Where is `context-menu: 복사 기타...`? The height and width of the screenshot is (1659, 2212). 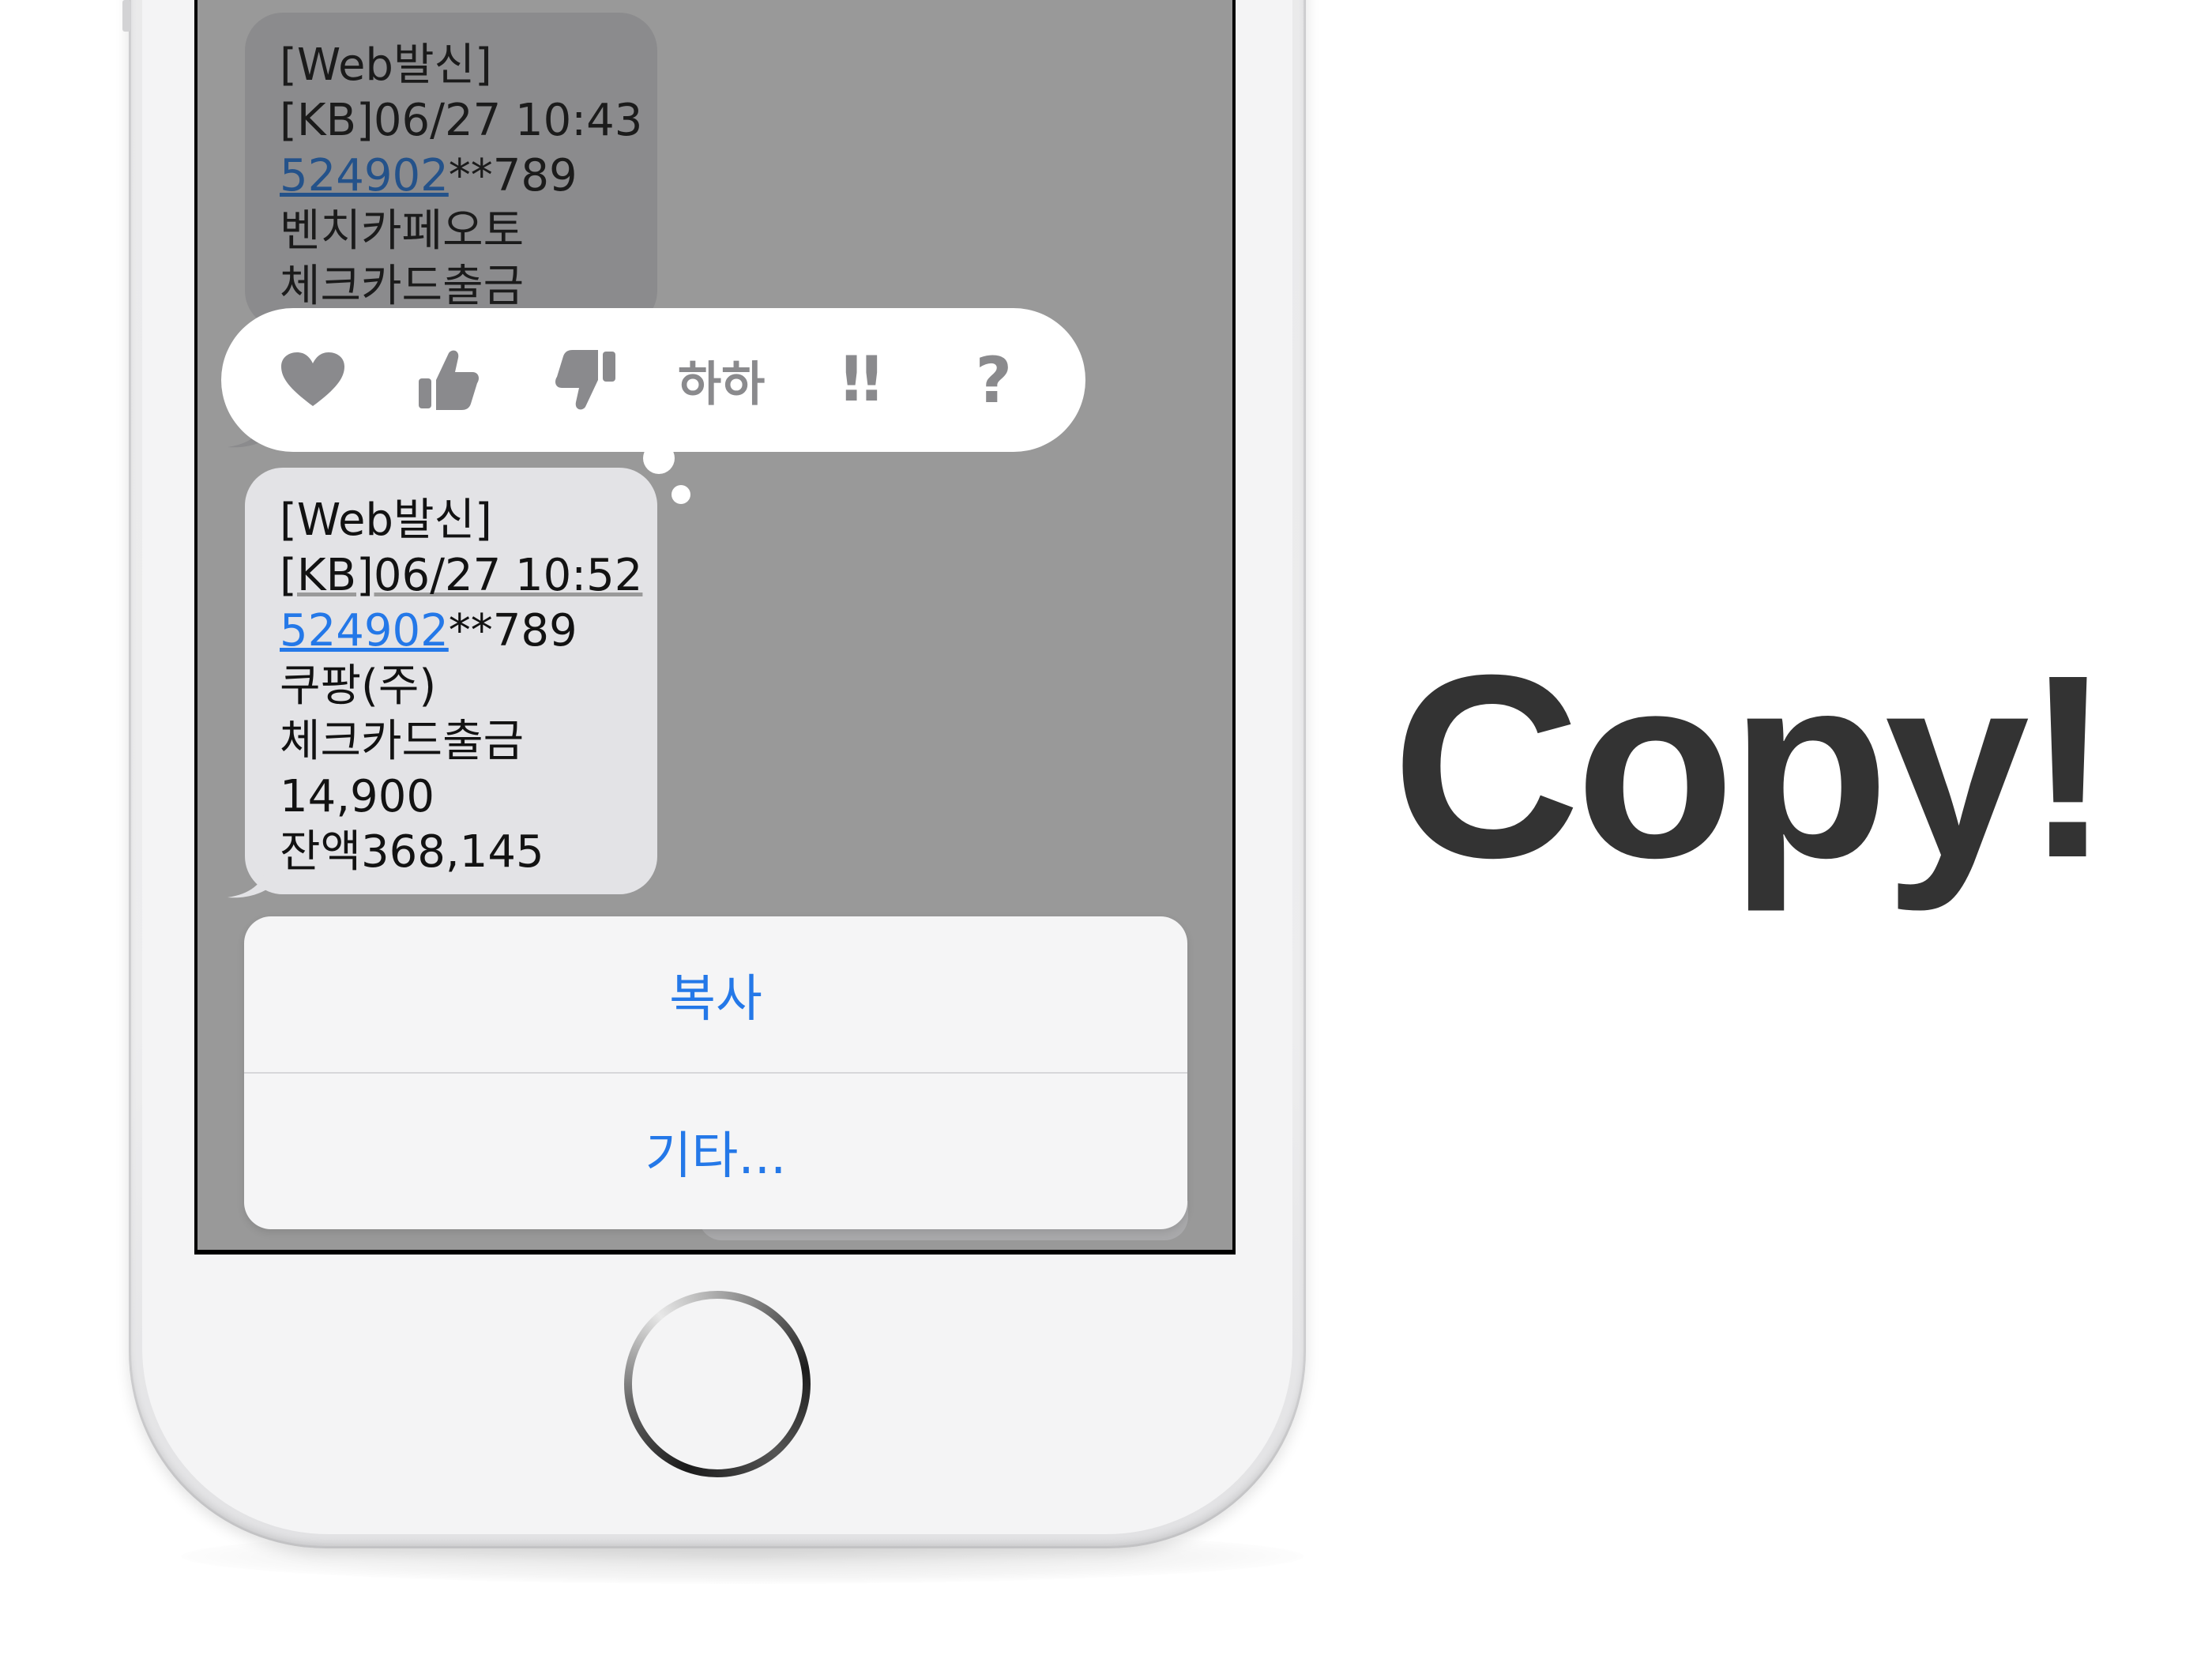
context-menu: 복사 기타... is located at coordinates (716, 1072).